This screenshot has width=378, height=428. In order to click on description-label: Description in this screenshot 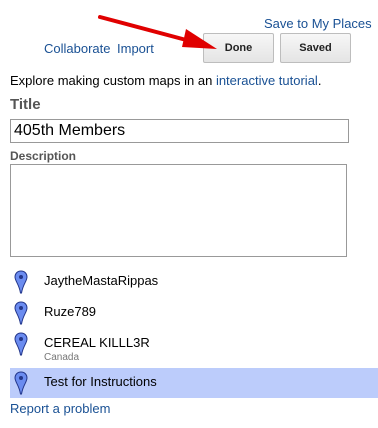, I will do `click(43, 156)`.